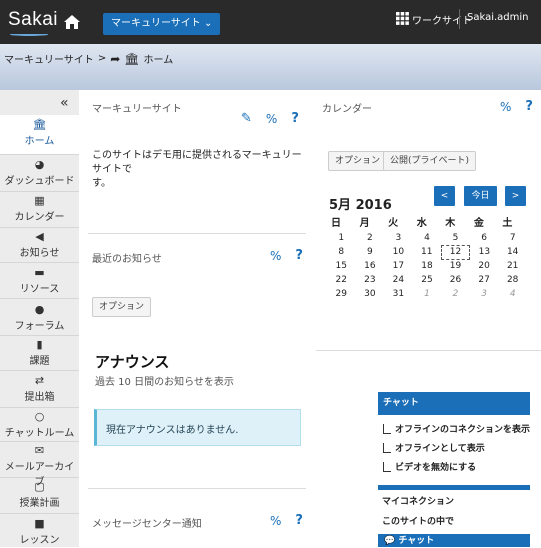 The image size is (541, 548). I want to click on sidebar-item-label: レッスン, so click(39, 540).